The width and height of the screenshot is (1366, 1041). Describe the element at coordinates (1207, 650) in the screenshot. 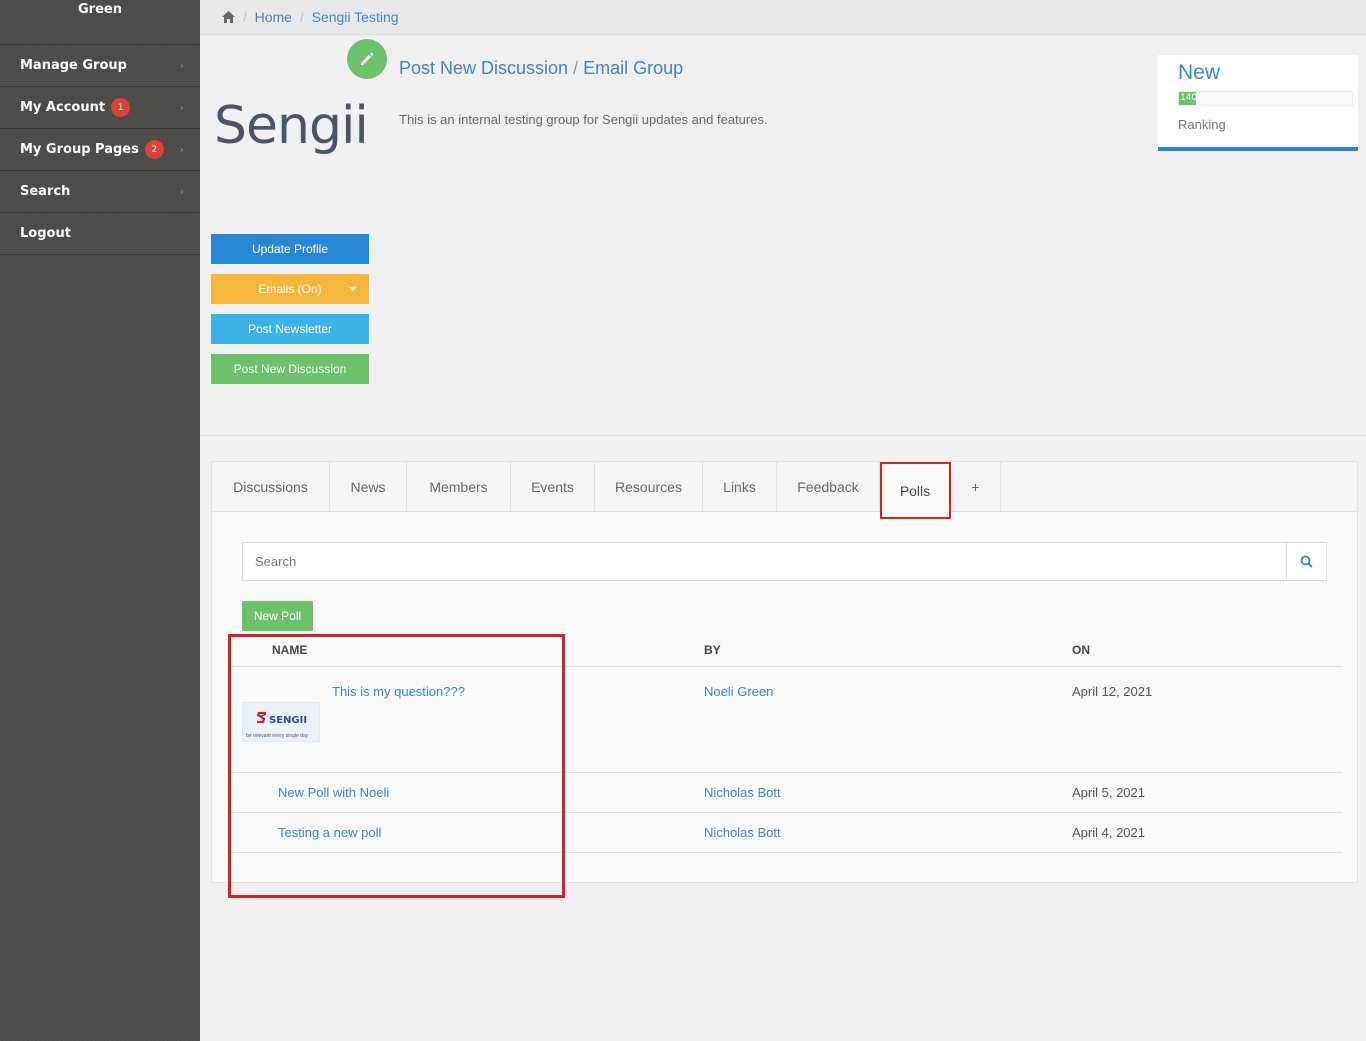

I see `column-header-on: ON` at that location.